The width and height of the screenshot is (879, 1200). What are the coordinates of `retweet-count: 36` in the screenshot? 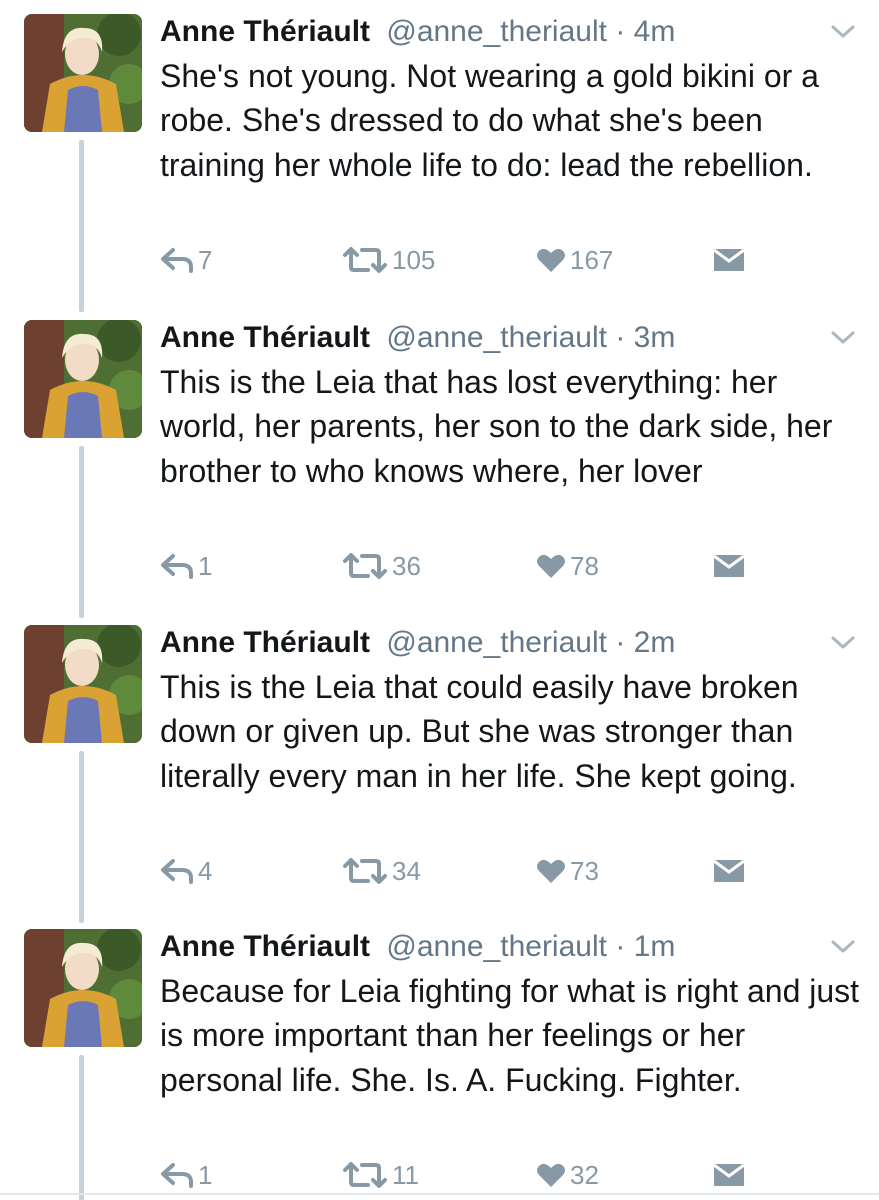 It's located at (406, 565).